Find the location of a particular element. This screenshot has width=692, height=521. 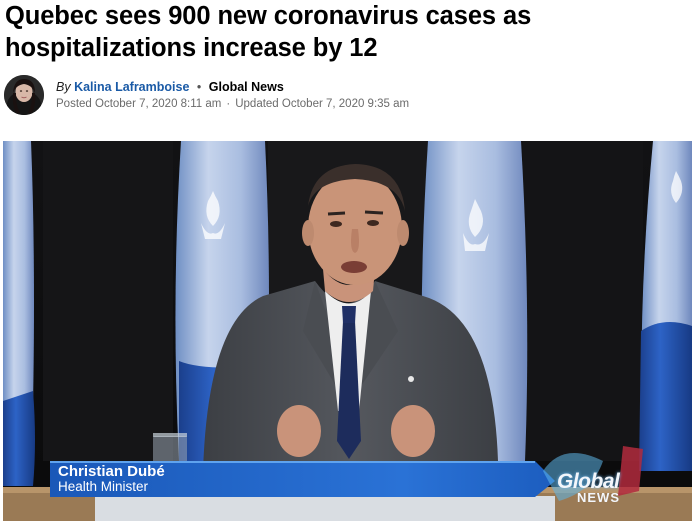

brand-news-text: NEWS is located at coordinates (598, 497).